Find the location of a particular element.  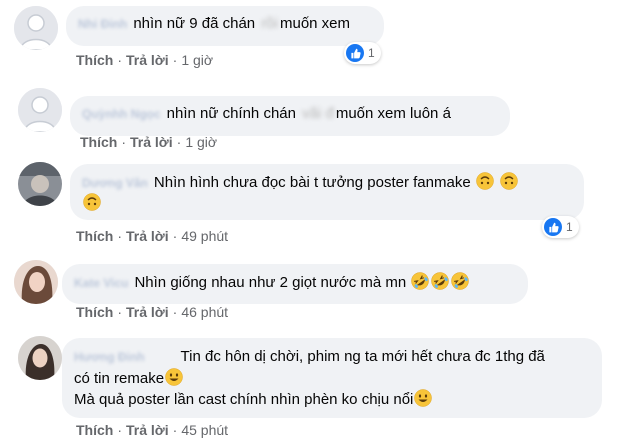

comment-time: 46 phút is located at coordinates (204, 312).